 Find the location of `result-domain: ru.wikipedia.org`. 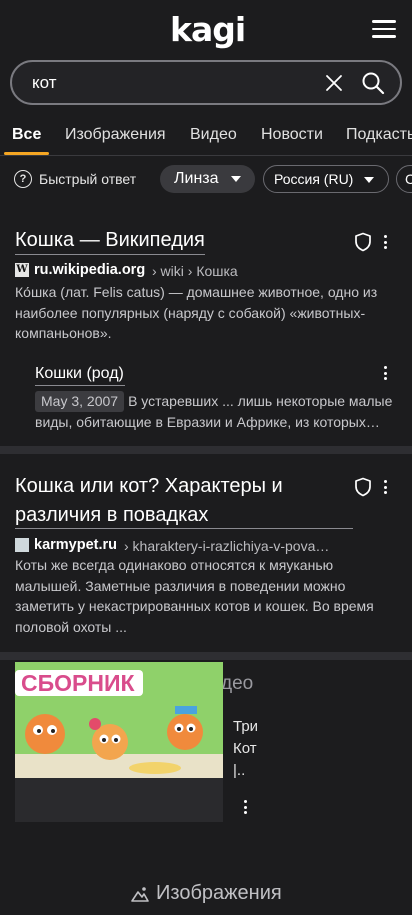

result-domain: ru.wikipedia.org is located at coordinates (89, 270).